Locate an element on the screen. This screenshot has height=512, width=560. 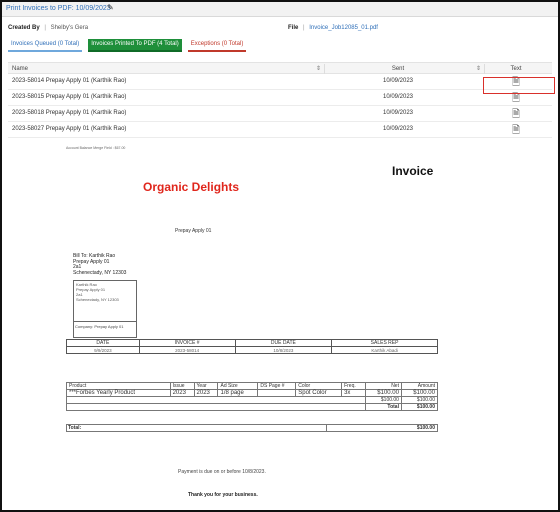
product-header: Year is located at coordinates (206, 386).